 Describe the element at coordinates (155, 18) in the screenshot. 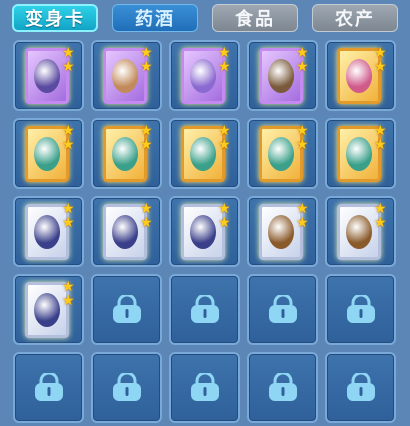

I see `tab-medicine-wine: 药酒` at that location.